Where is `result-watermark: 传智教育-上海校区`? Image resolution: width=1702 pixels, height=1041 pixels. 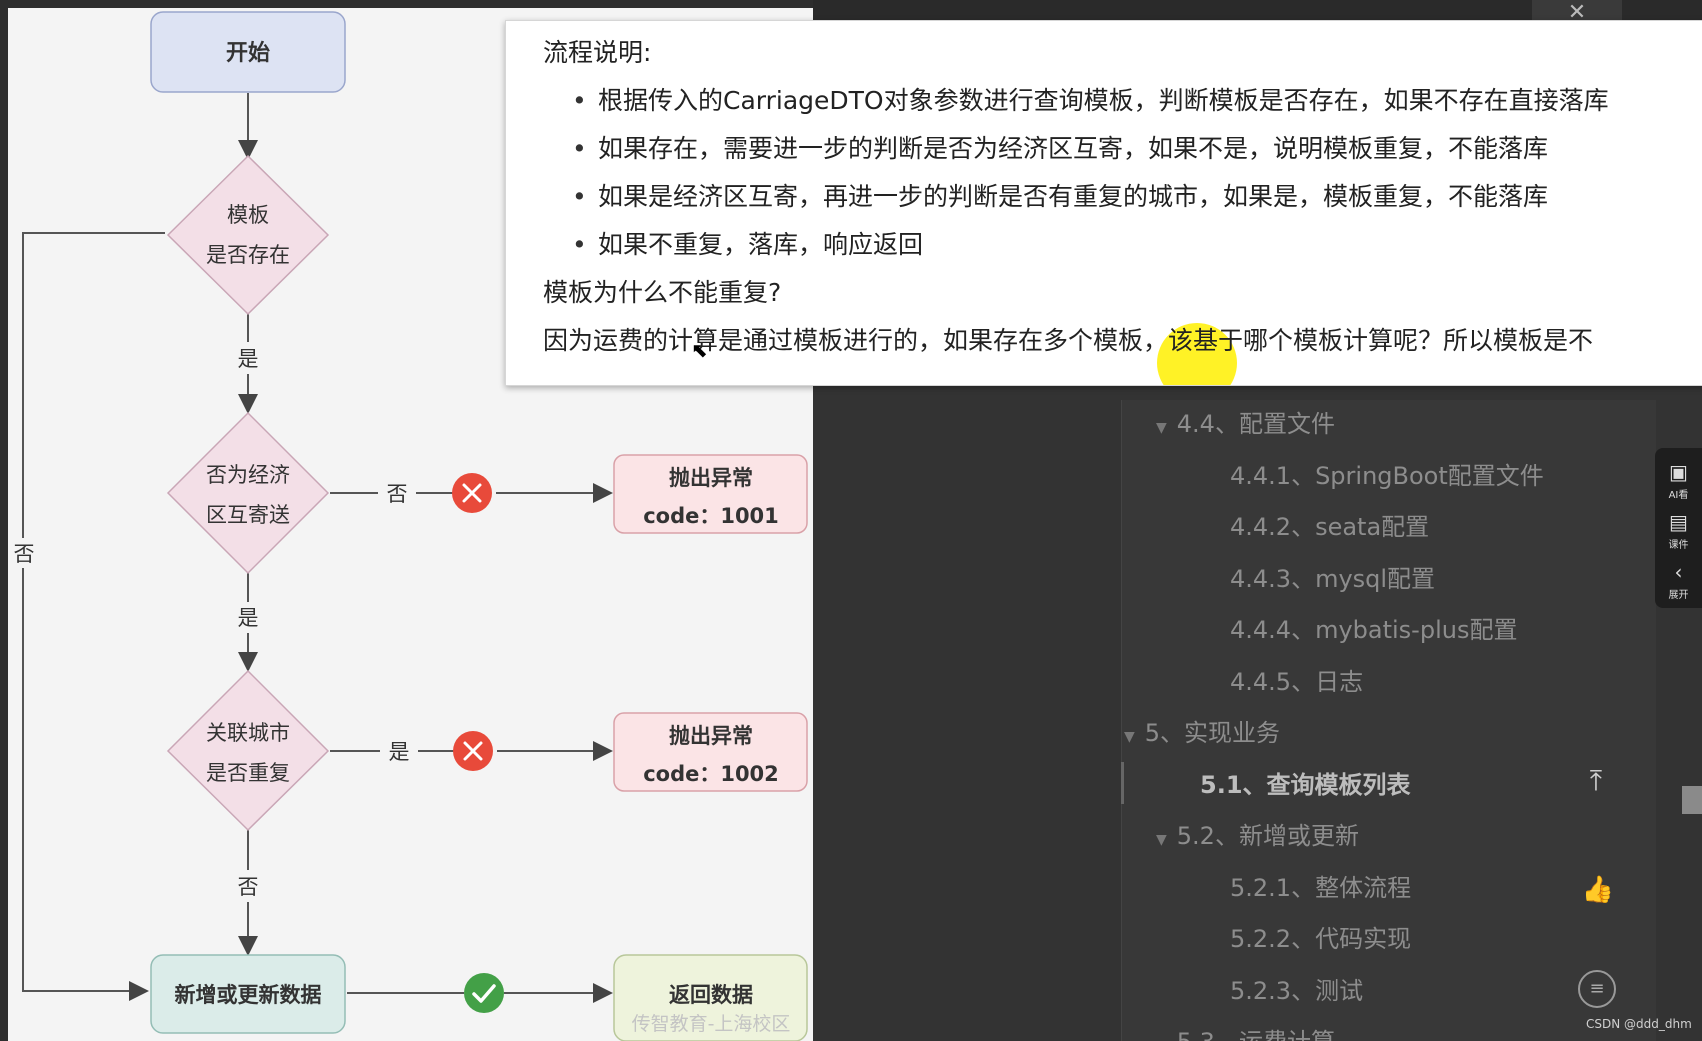 result-watermark: 传智教育-上海校区 is located at coordinates (711, 1024).